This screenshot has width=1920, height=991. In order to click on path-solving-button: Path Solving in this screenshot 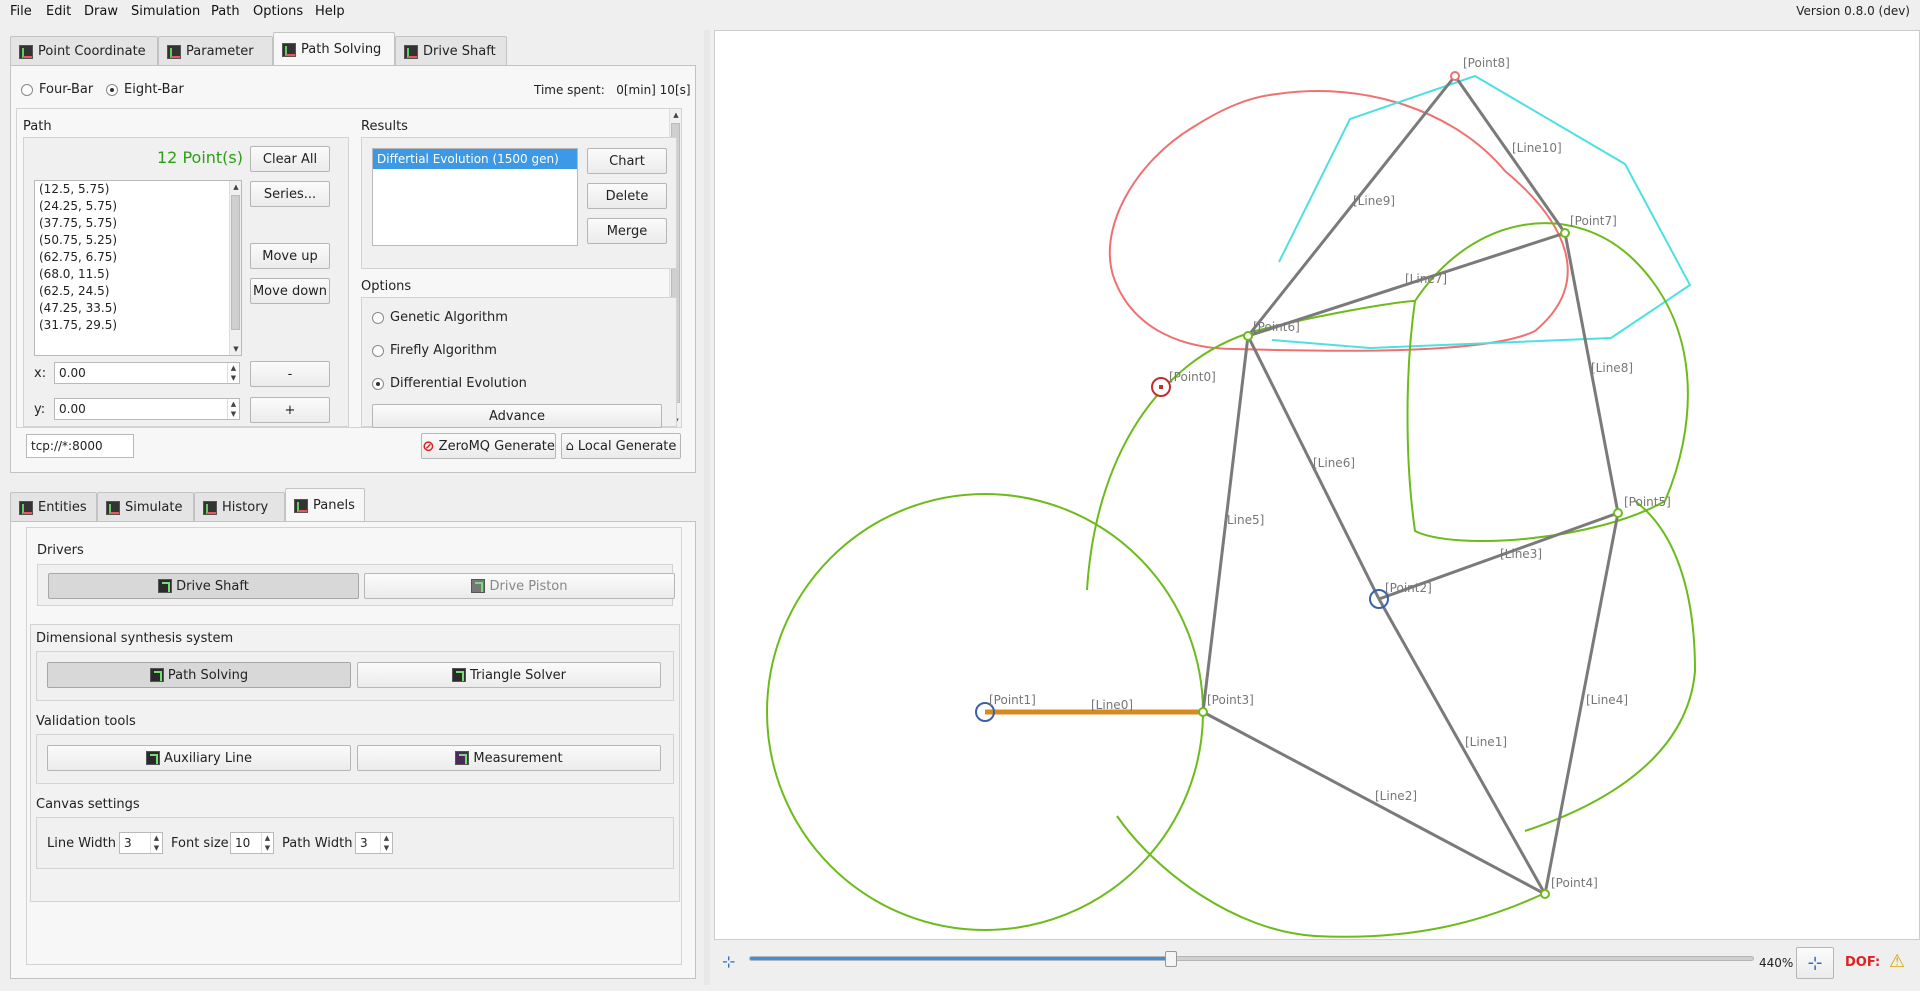, I will do `click(199, 675)`.